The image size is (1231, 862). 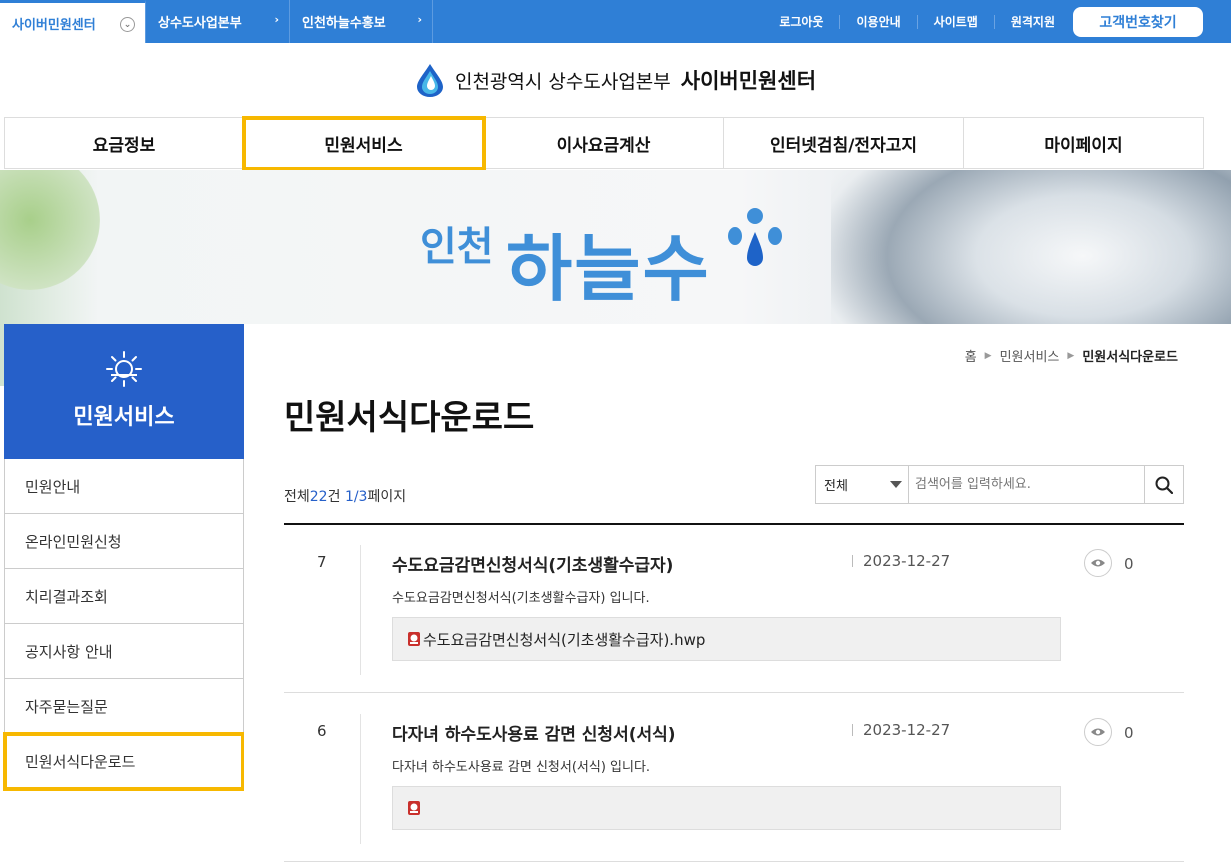 I want to click on logout-link: 로그아웃, so click(x=802, y=21).